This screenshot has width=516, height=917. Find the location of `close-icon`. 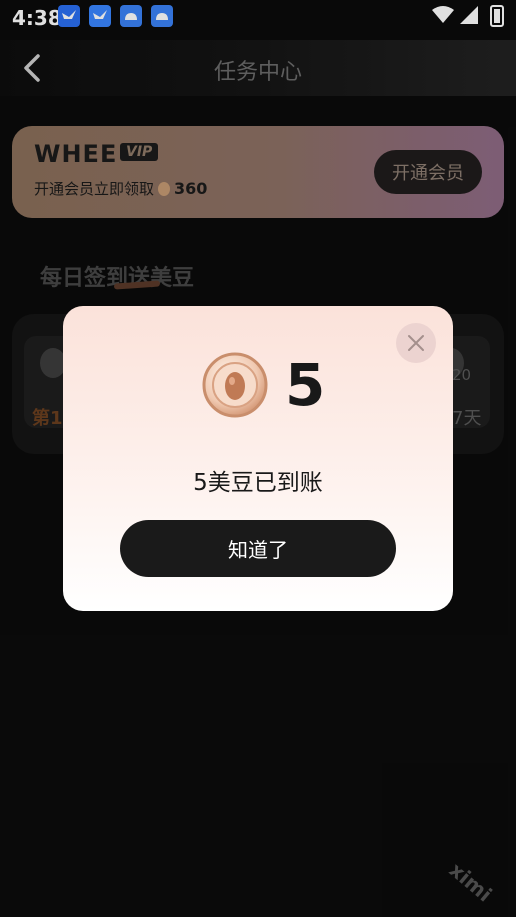

close-icon is located at coordinates (416, 343).